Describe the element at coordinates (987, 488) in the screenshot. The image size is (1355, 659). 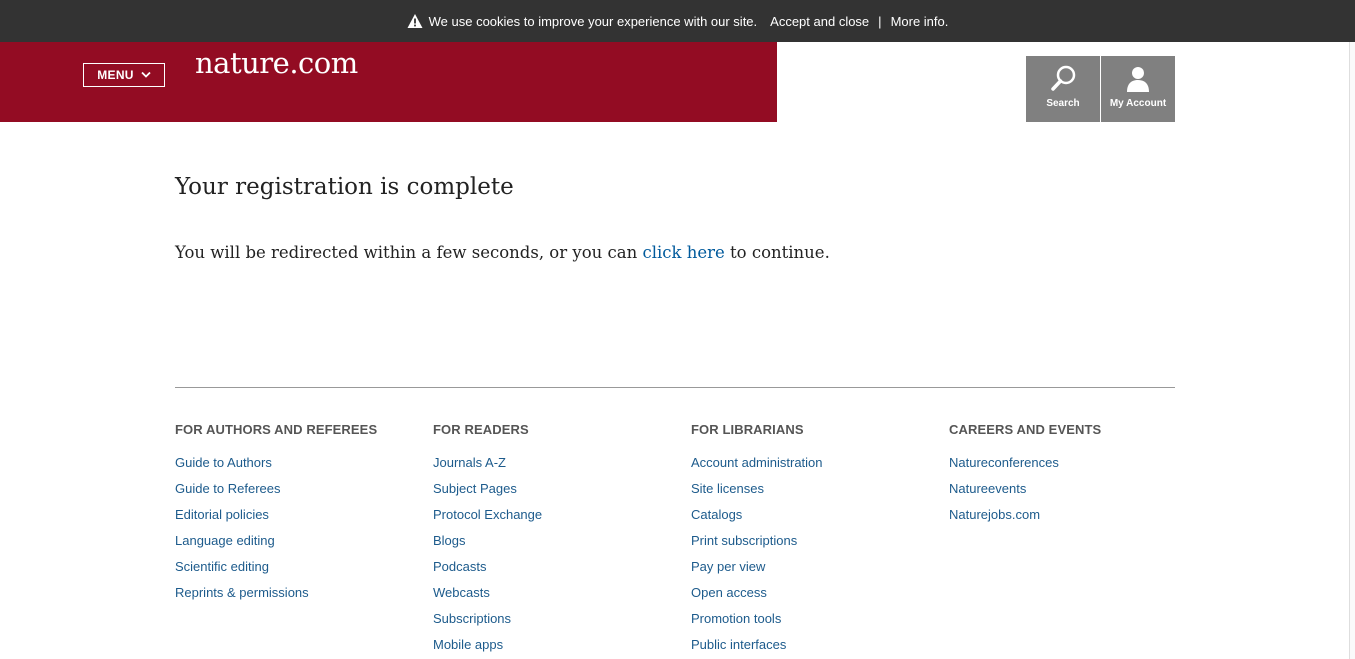
I see `footer-link-natureevents: Natureevents` at that location.